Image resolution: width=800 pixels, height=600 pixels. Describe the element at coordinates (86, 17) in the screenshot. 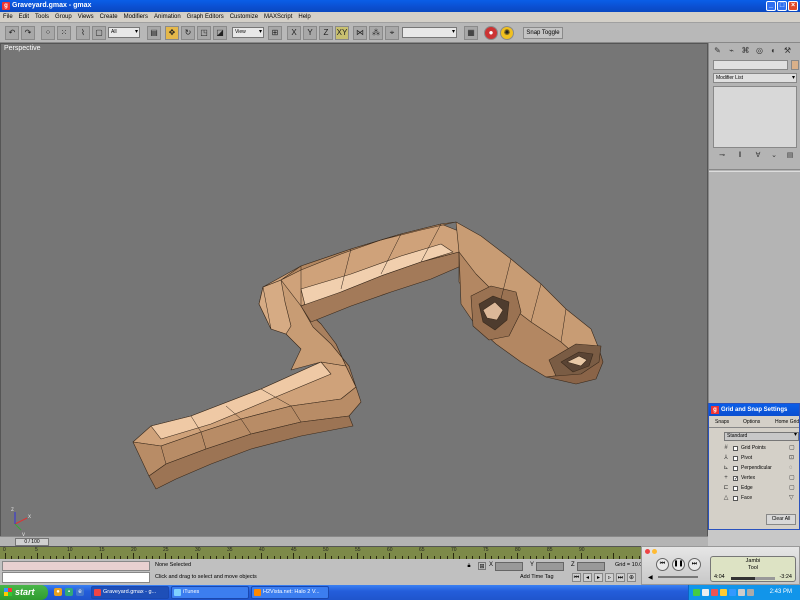

I see `menu-views: Views` at that location.